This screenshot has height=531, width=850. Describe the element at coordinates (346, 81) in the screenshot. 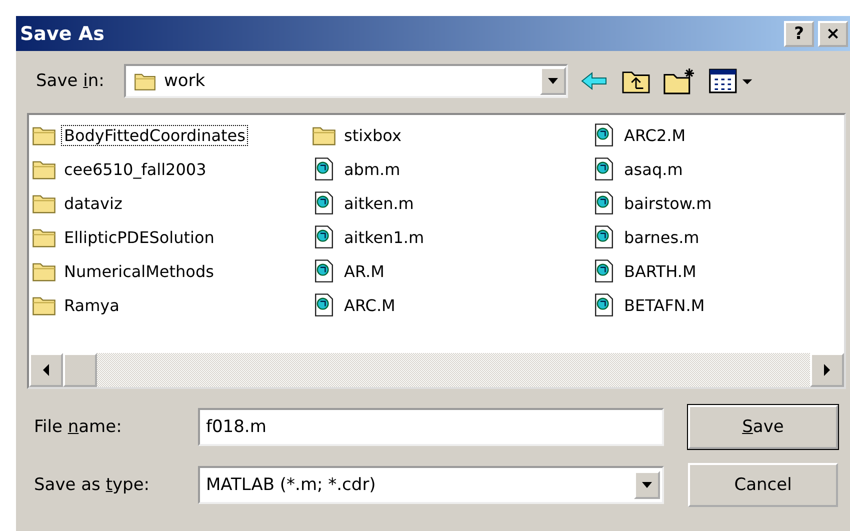

I see `save-in-dropdown: work` at that location.